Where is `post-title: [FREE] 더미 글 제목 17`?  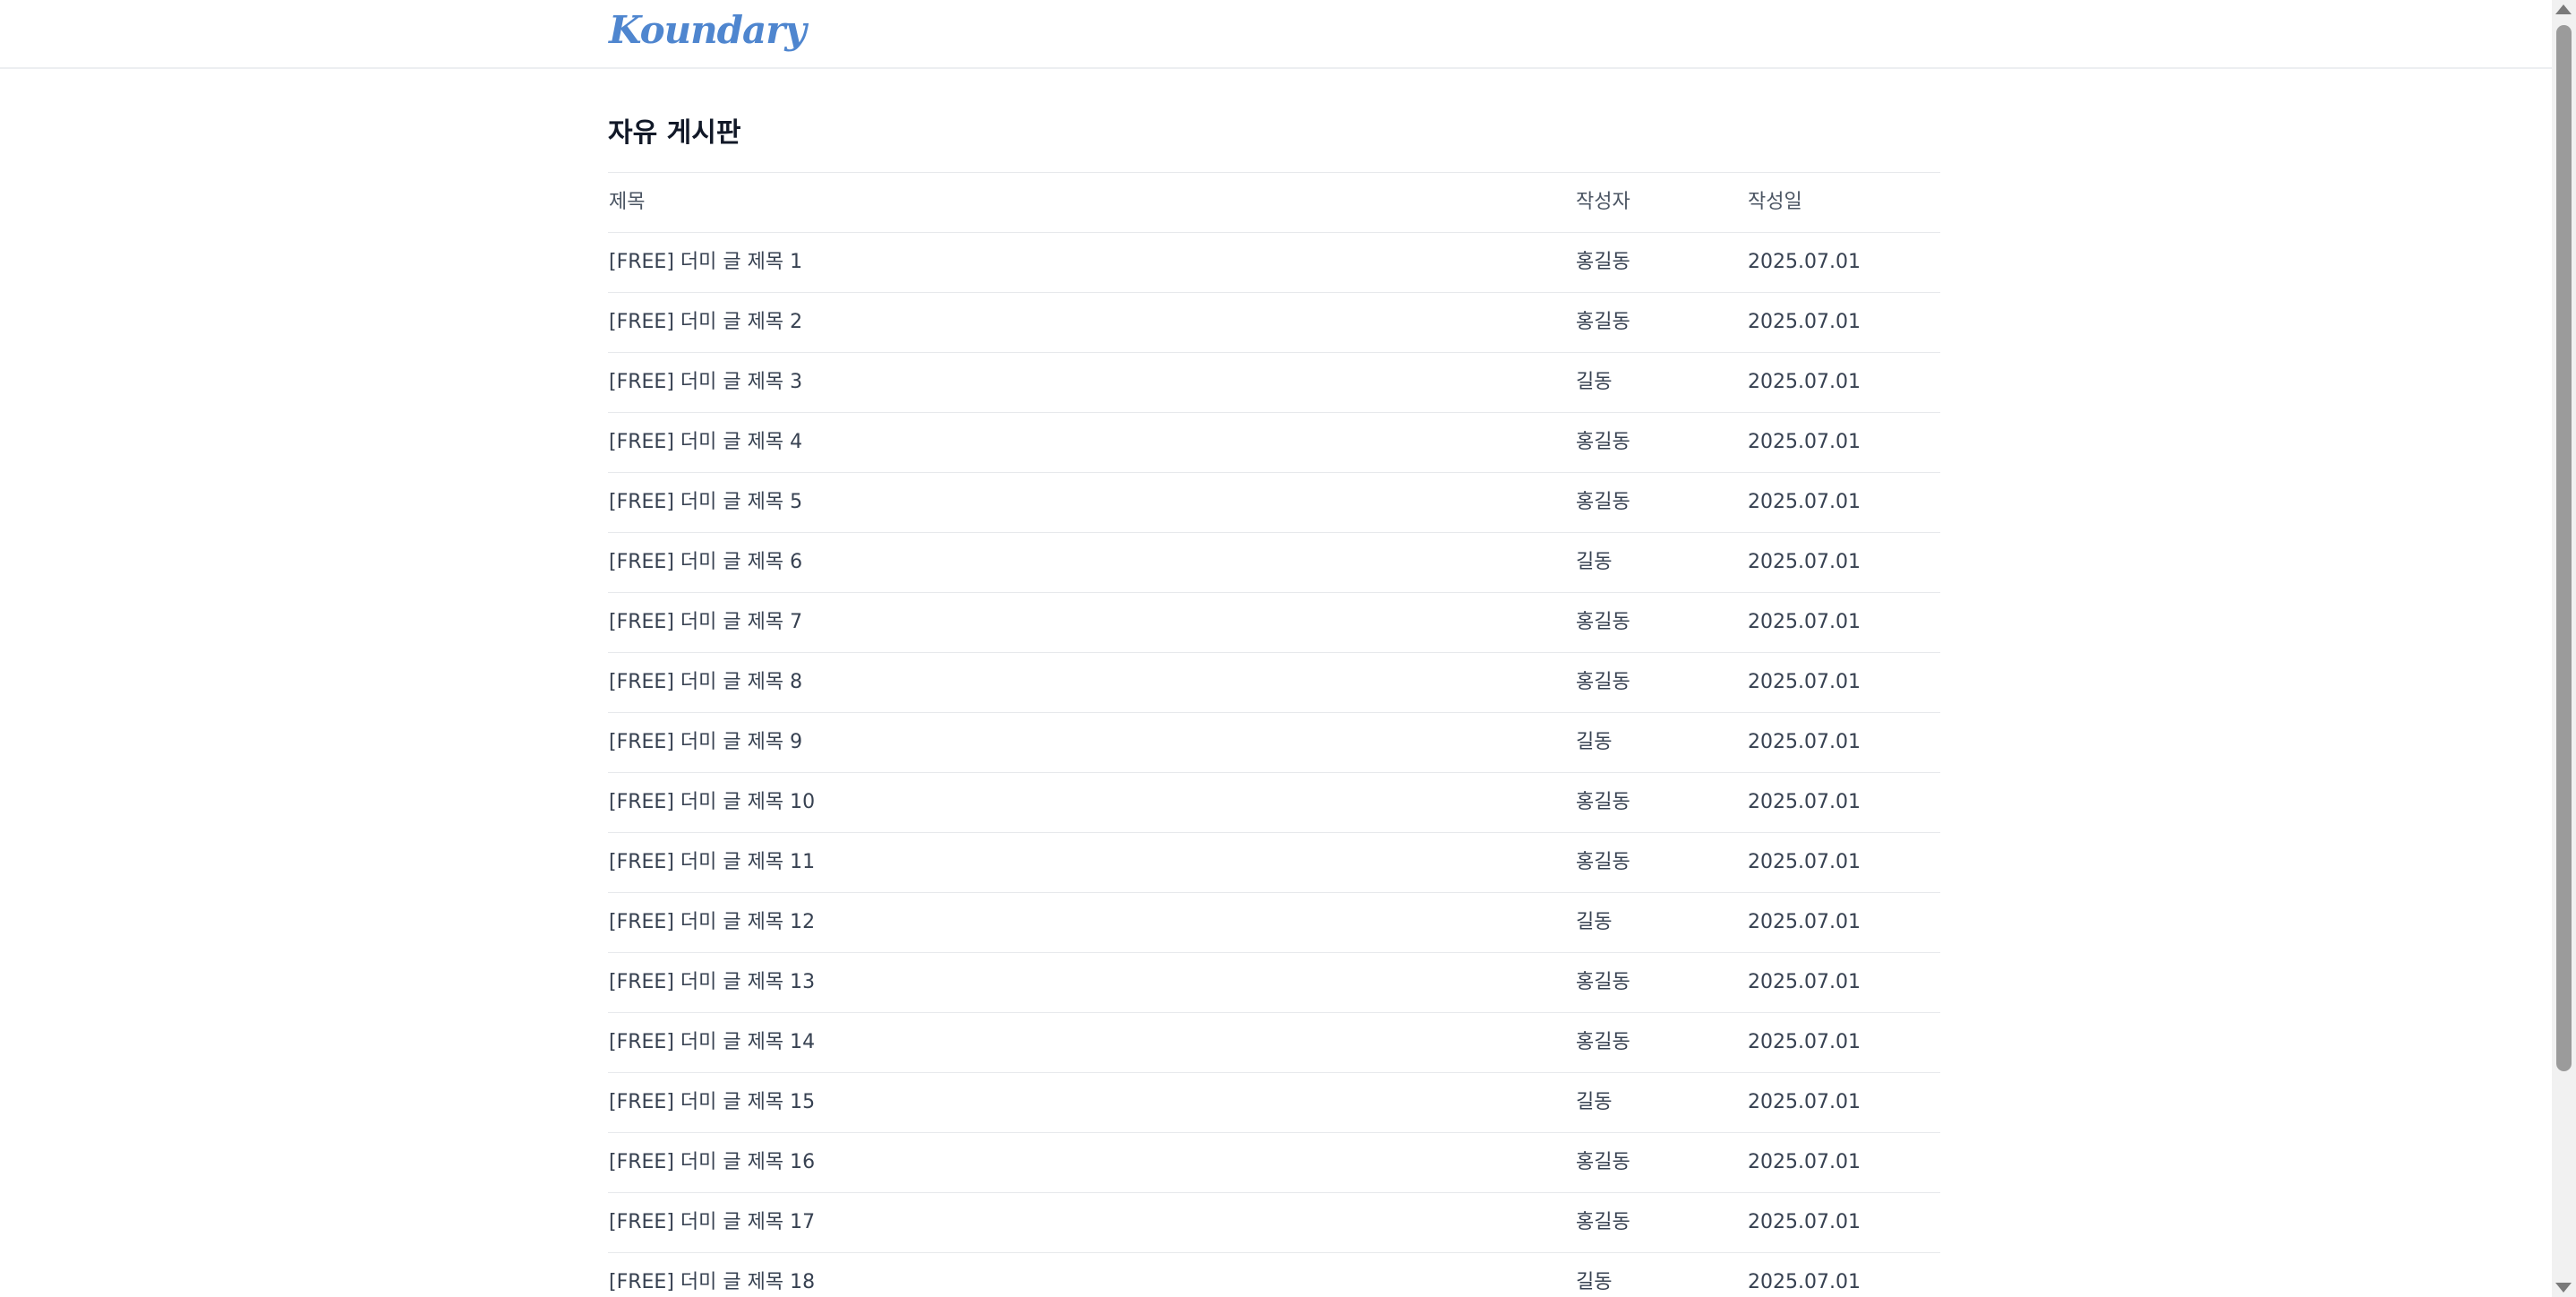 post-title: [FREE] 더미 글 제목 17 is located at coordinates (712, 1222).